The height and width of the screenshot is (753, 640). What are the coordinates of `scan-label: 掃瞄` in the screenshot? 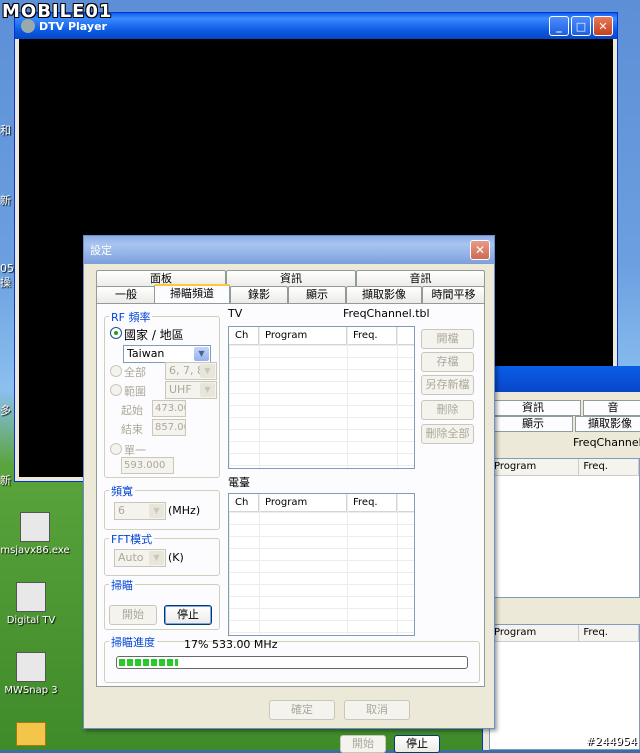 It's located at (122, 585).